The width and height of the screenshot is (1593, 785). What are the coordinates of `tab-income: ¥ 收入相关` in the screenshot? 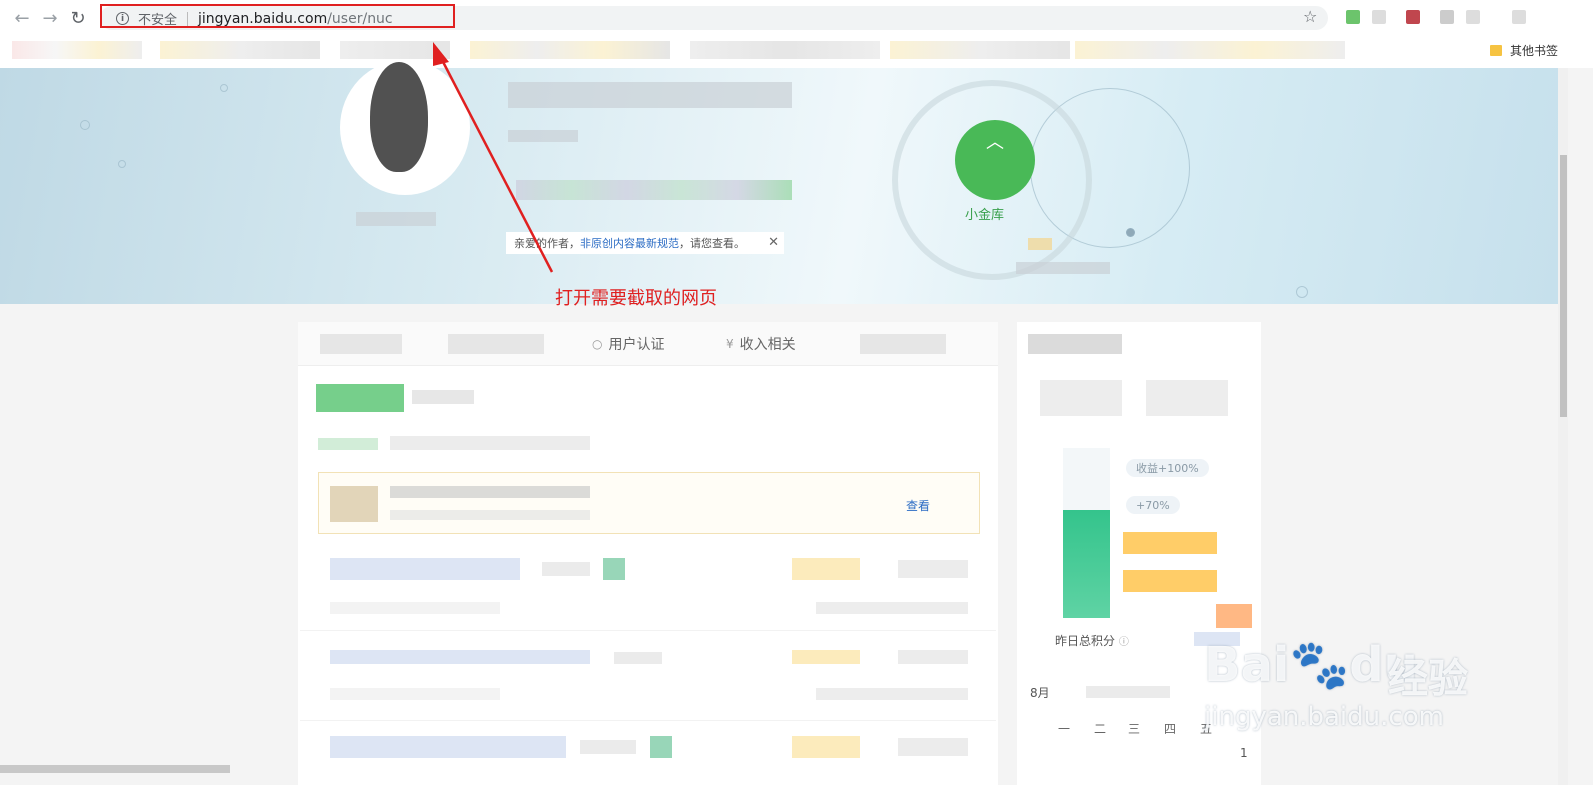 It's located at (761, 344).